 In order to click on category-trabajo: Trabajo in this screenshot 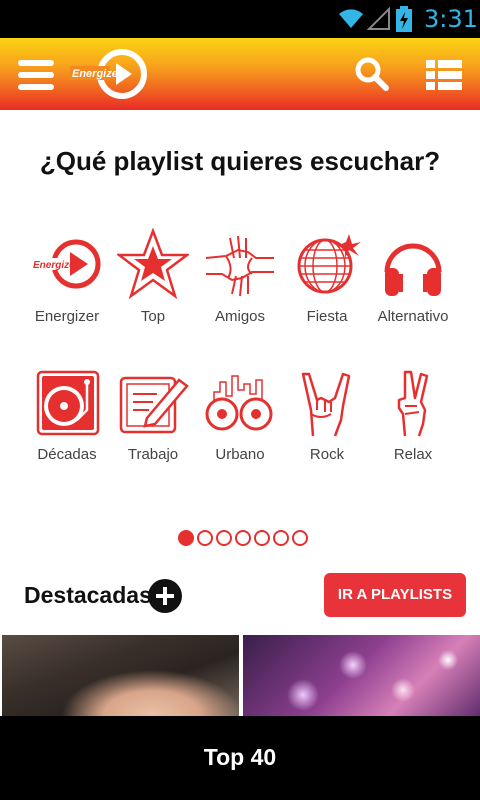, I will do `click(153, 416)`.